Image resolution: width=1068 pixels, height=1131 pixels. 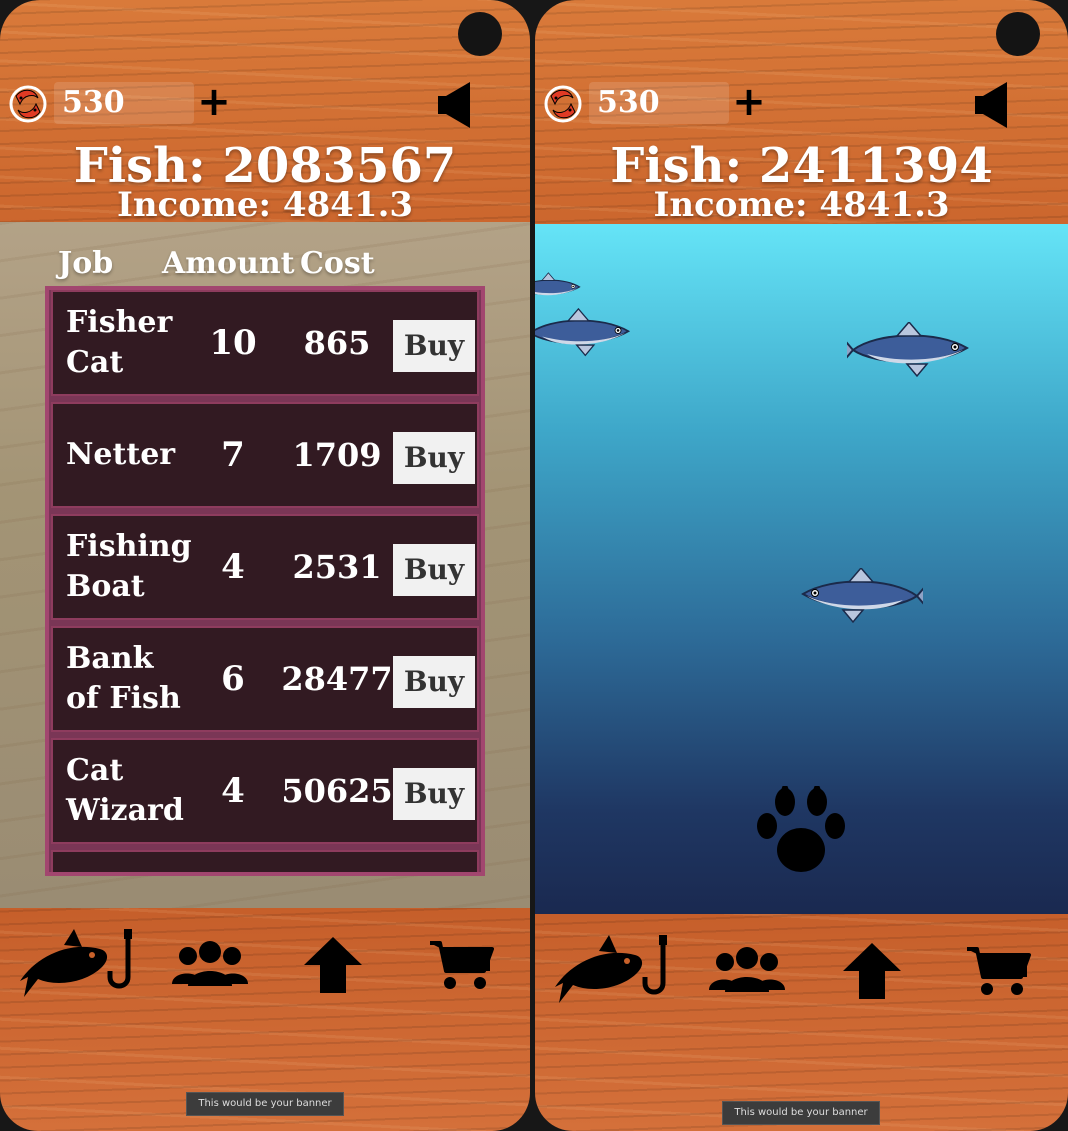 What do you see at coordinates (119, 342) in the screenshot?
I see `job-name: Fisher Cat` at bounding box center [119, 342].